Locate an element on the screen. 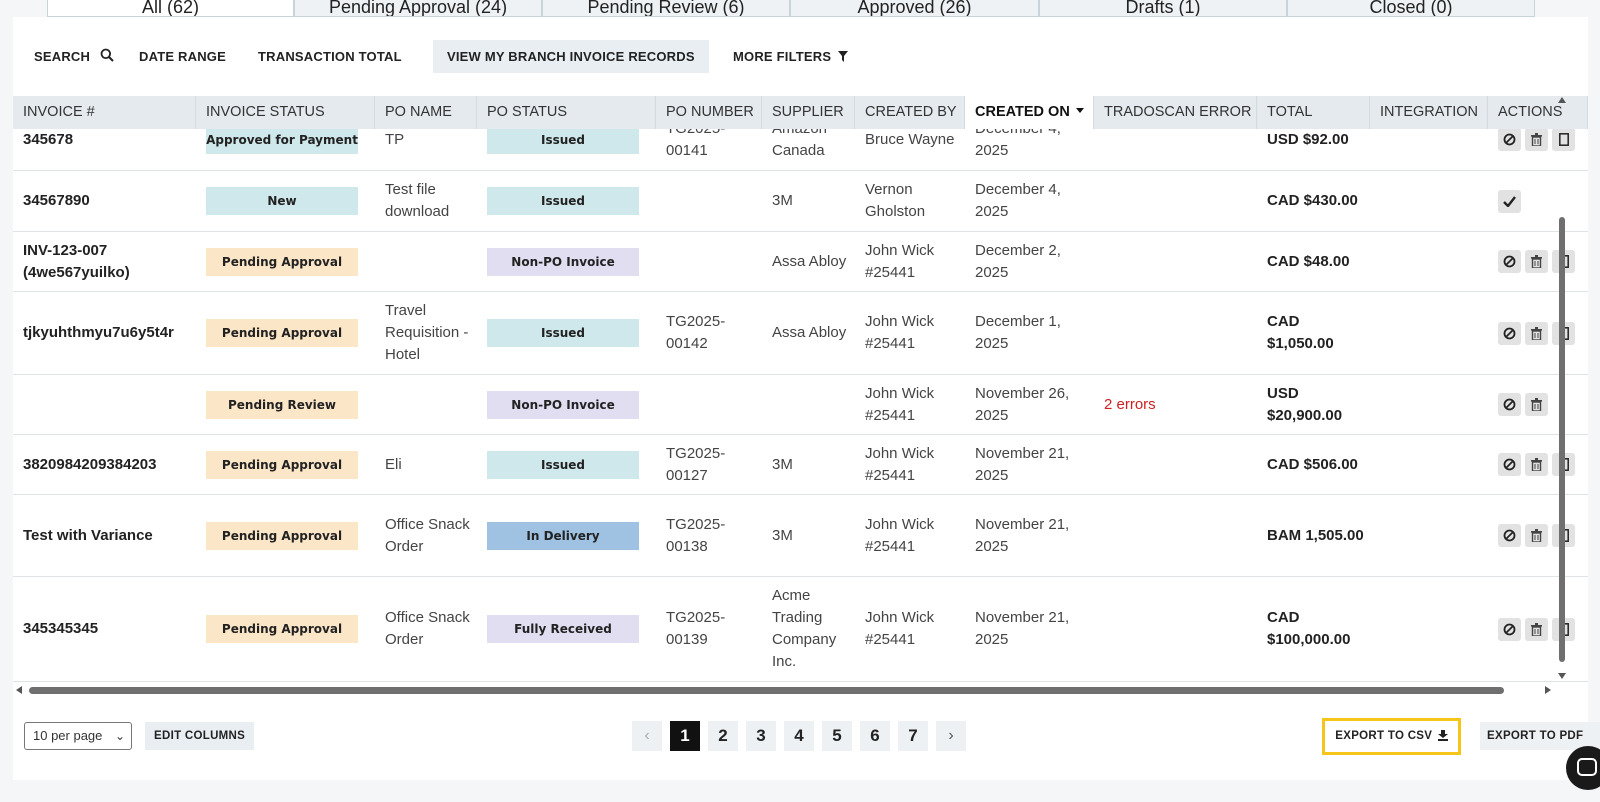  page-button: 2 is located at coordinates (723, 736).